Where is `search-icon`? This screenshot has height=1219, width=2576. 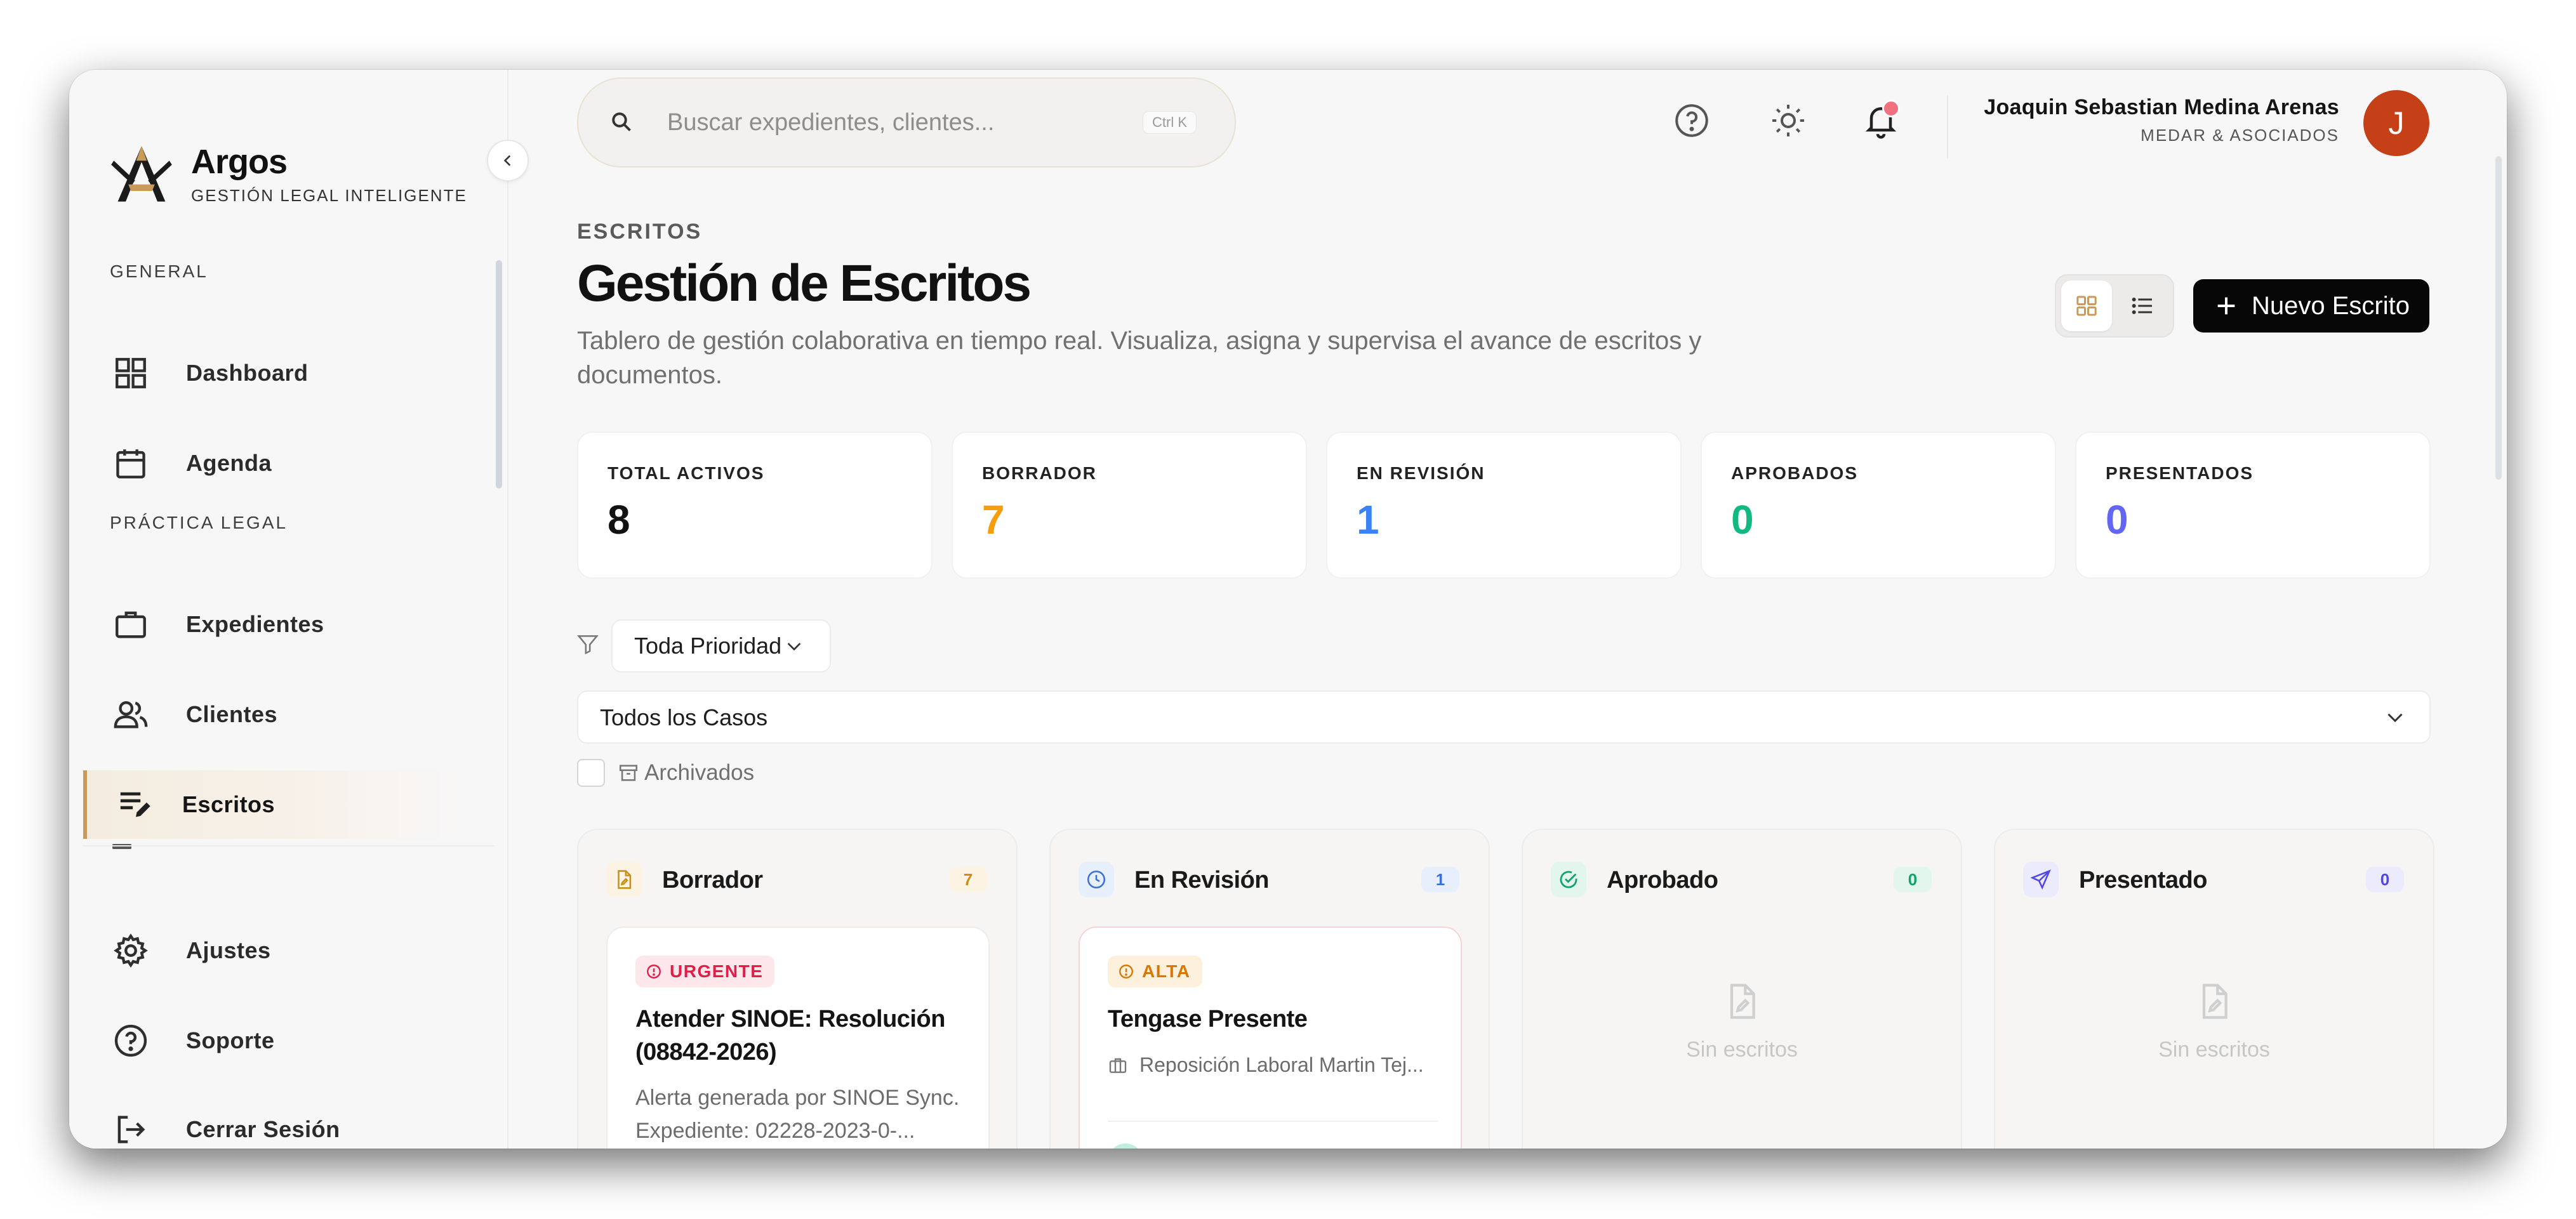 search-icon is located at coordinates (621, 121).